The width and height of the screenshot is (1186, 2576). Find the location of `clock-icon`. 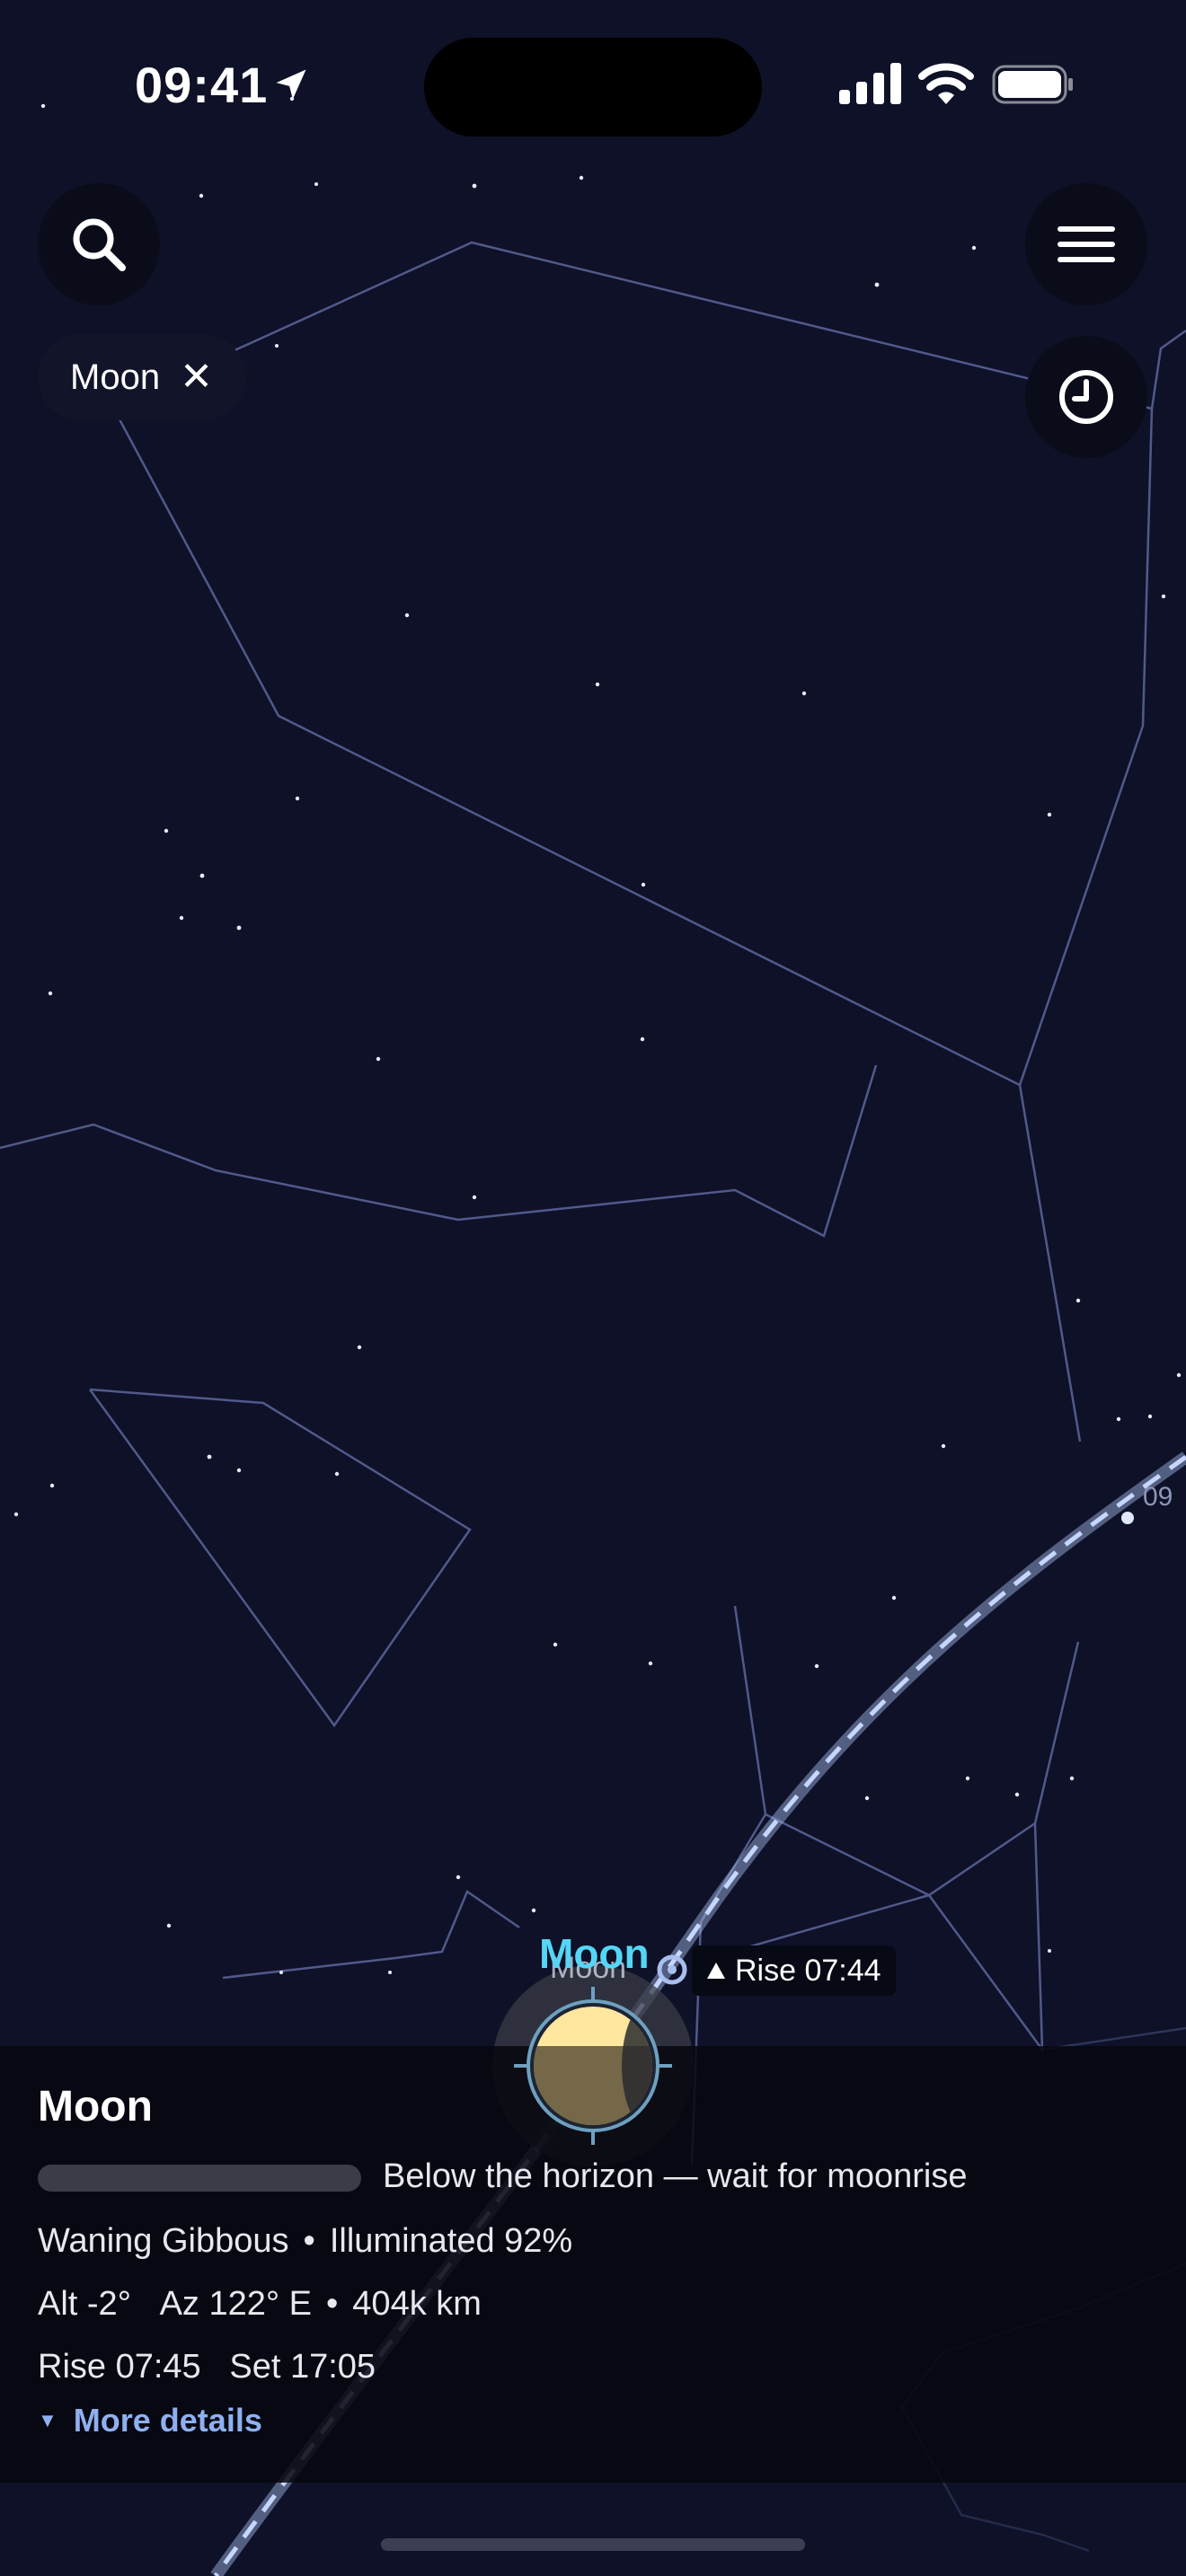

clock-icon is located at coordinates (1086, 397).